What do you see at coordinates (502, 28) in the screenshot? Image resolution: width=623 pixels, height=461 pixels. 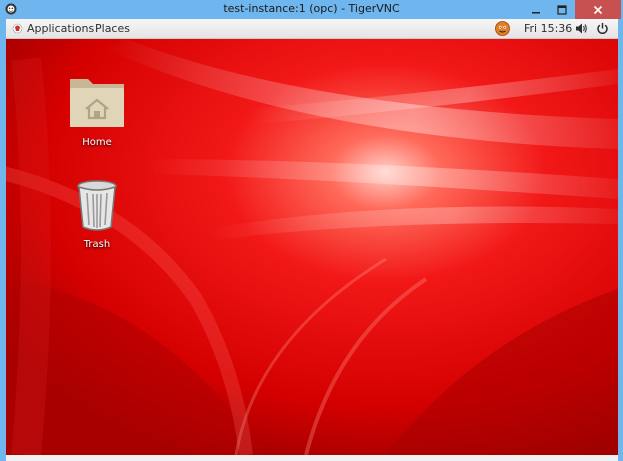 I see `update-notifier-icon` at bounding box center [502, 28].